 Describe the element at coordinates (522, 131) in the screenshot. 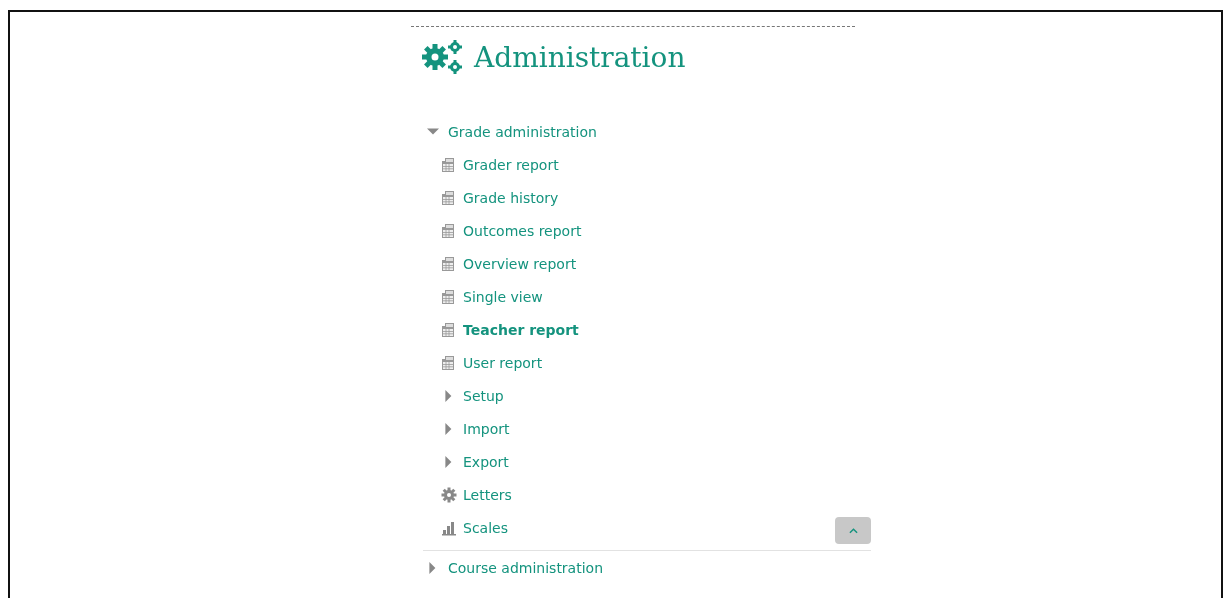

I see `tree-link: Grade administration` at that location.